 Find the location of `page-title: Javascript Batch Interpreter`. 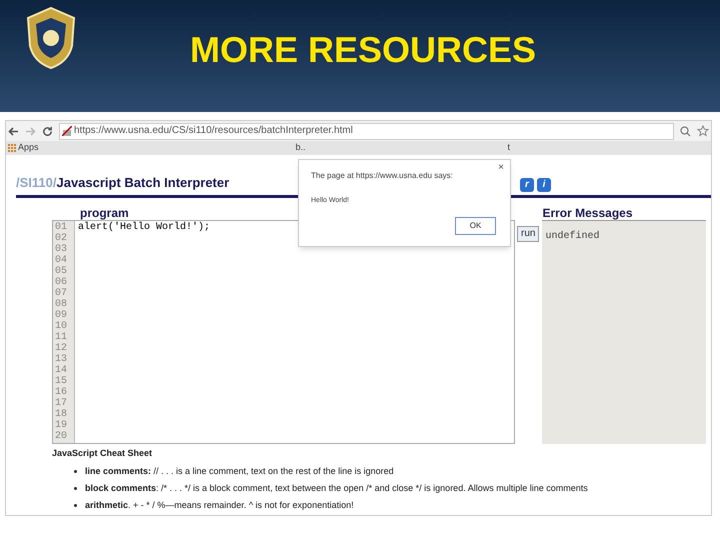

page-title: Javascript Batch Interpreter is located at coordinates (143, 183).